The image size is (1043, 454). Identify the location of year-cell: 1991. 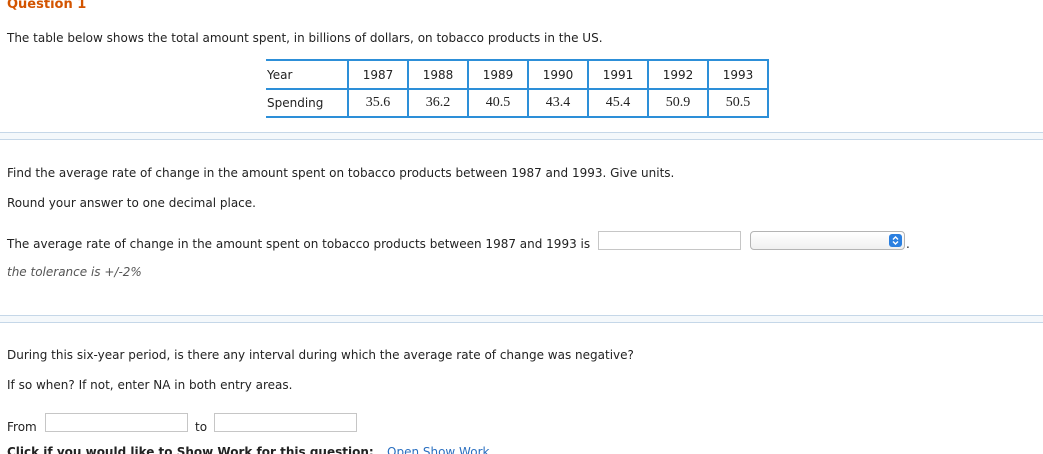
(618, 74).